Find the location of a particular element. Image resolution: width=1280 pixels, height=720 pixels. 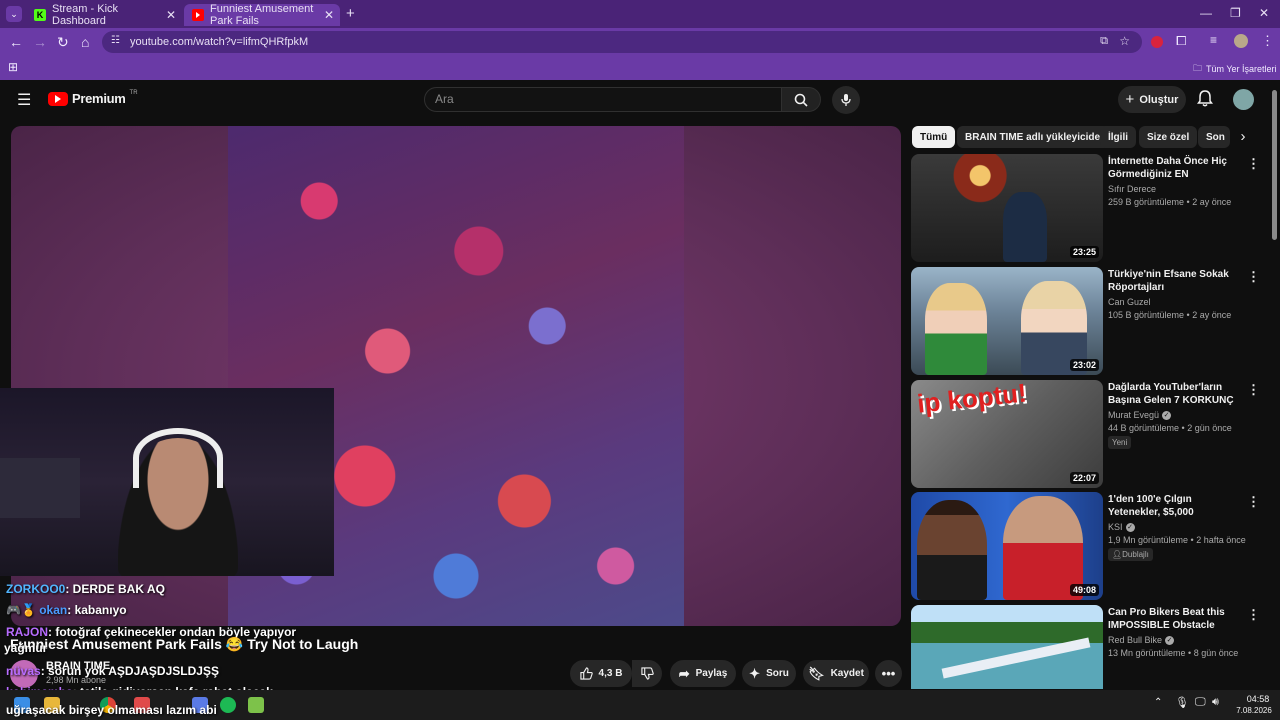

more-actions-button: ••• is located at coordinates (888, 673).